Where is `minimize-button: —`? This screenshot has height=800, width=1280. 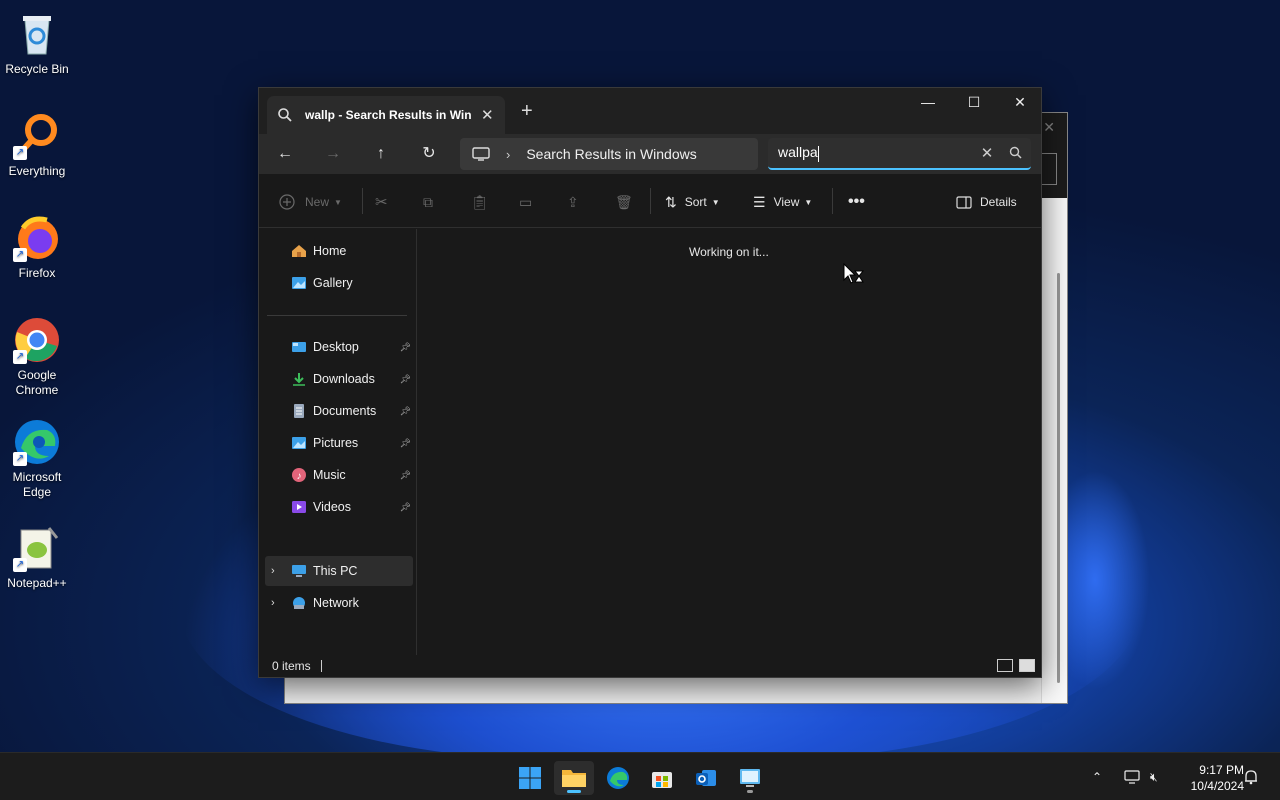
minimize-button: — is located at coordinates (928, 103).